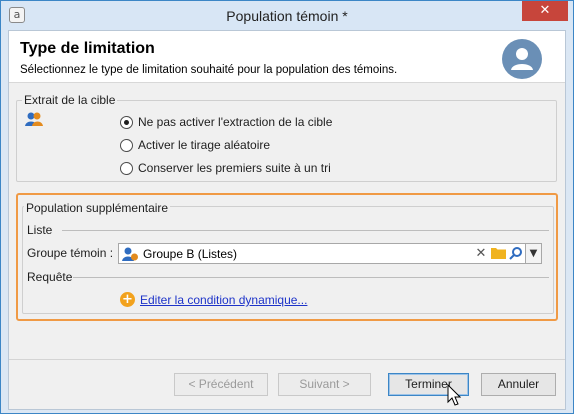 The height and width of the screenshot is (416, 576). What do you see at coordinates (498, 254) in the screenshot?
I see `folder-icon` at bounding box center [498, 254].